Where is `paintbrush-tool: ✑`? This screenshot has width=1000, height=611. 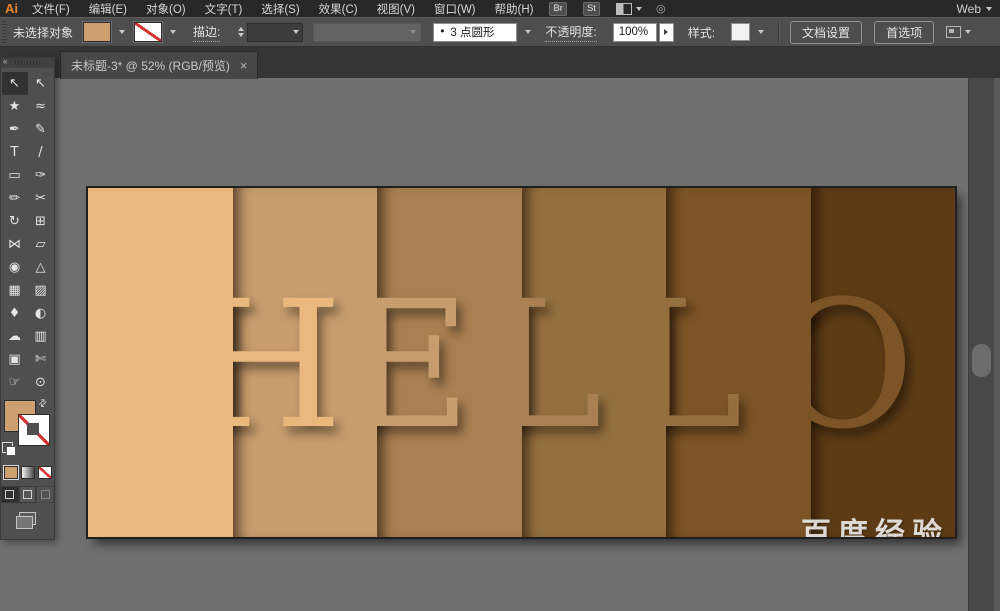 paintbrush-tool: ✑ is located at coordinates (41, 175).